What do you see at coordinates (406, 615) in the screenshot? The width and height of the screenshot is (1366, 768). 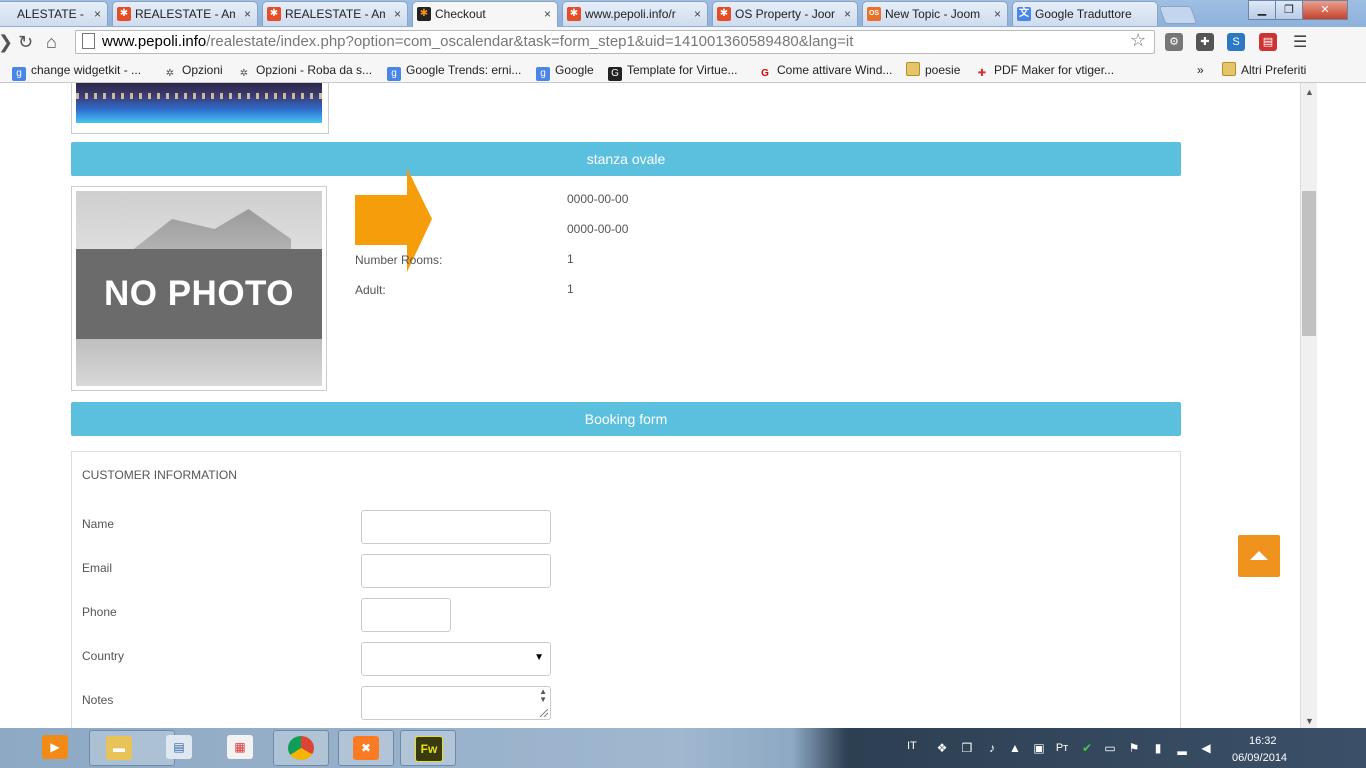 I see `phone-input` at bounding box center [406, 615].